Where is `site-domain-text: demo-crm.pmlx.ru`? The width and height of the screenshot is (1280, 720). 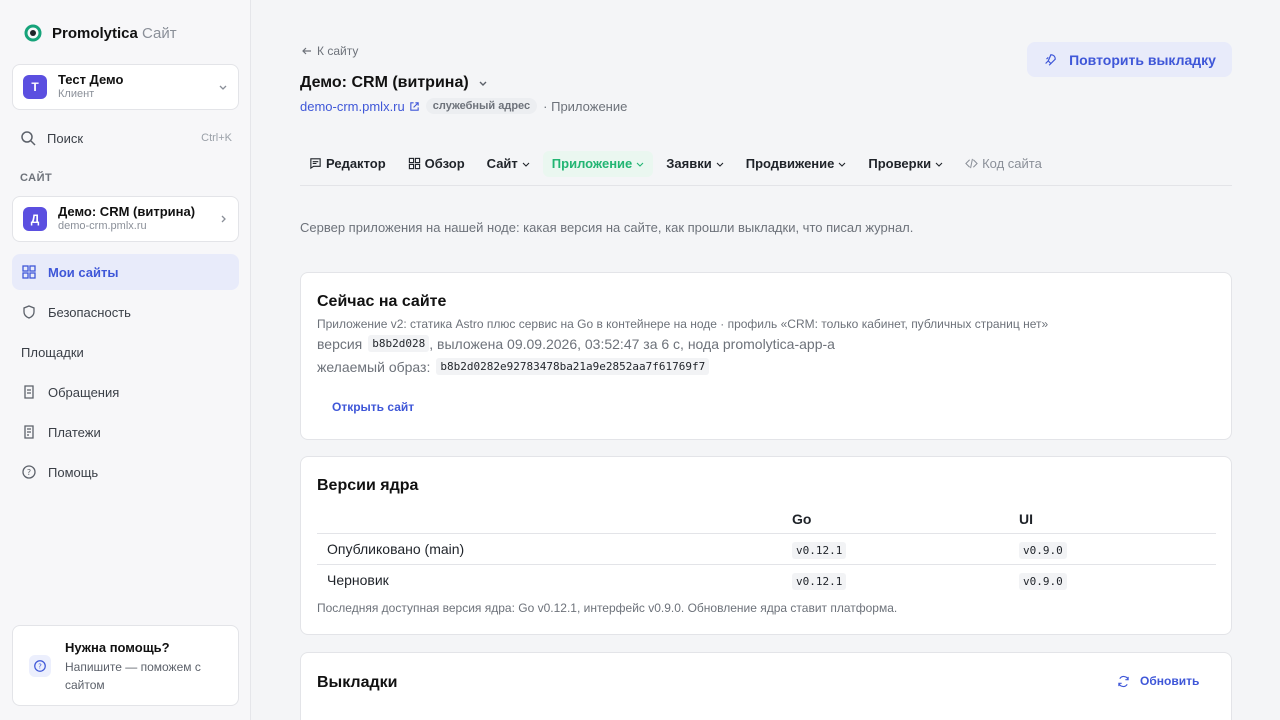 site-domain-text: demo-crm.pmlx.ru is located at coordinates (352, 106).